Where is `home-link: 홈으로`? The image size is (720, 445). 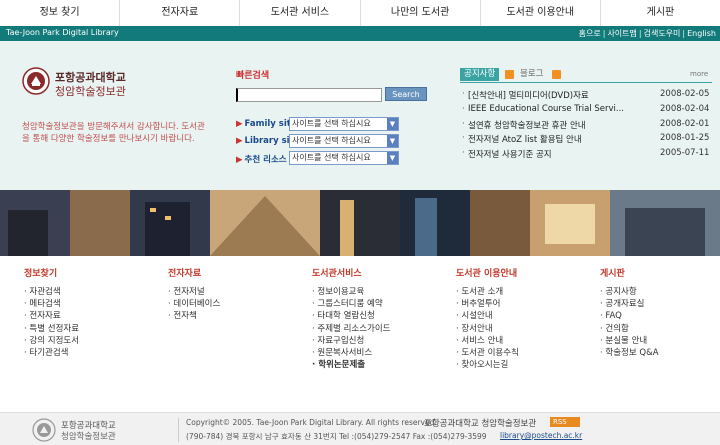
home-link: 홈으로 is located at coordinates (590, 33).